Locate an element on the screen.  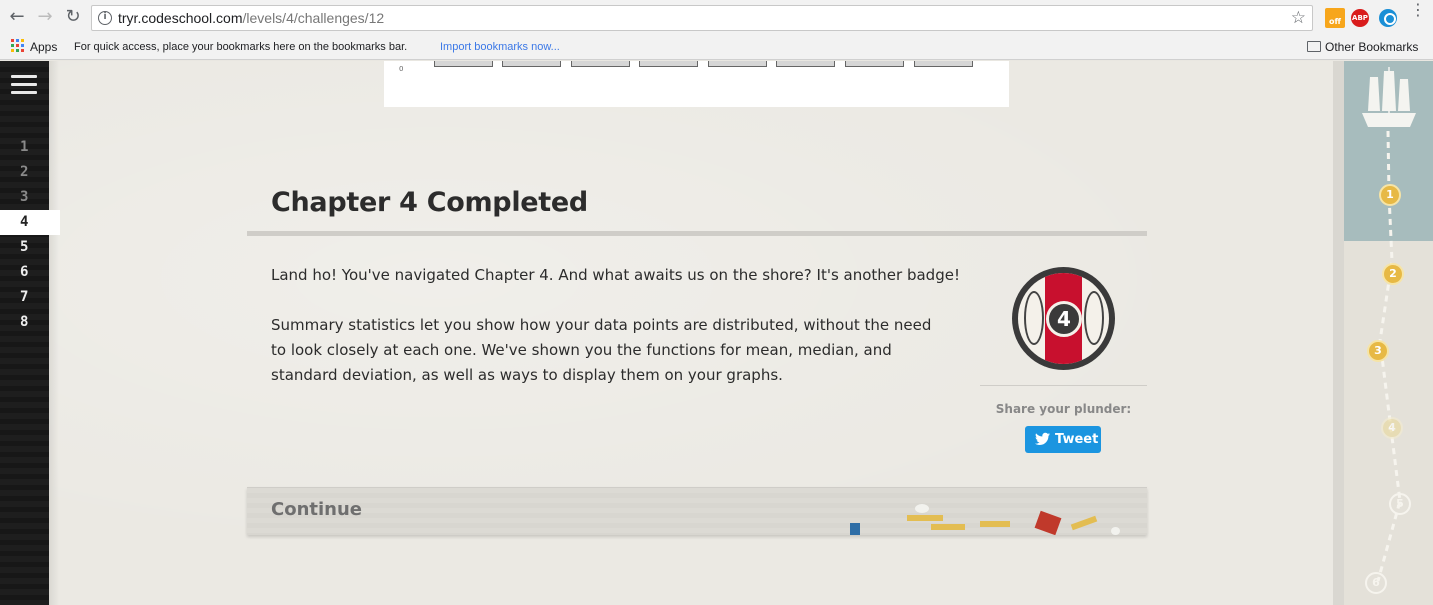
map-node-1: 1 is located at coordinates (1390, 195).